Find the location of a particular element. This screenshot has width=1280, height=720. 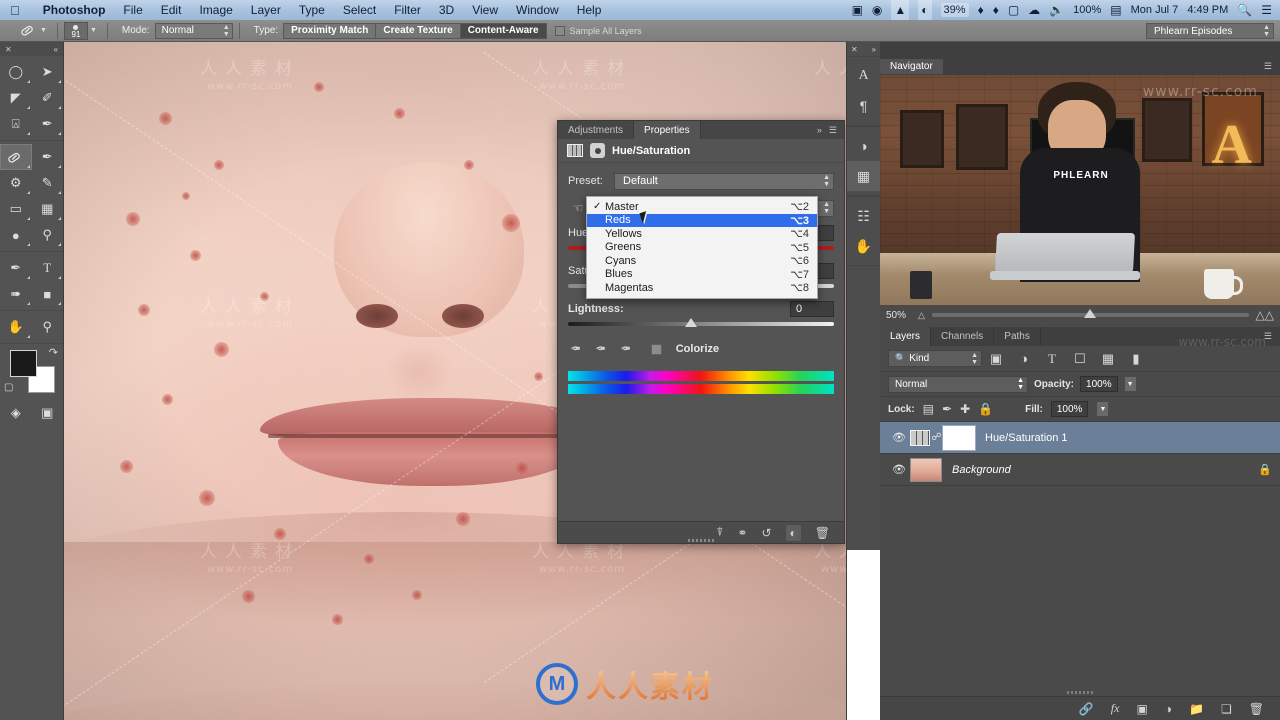

dropdown-item-reds: Reds ⌥3 is located at coordinates (702, 220).